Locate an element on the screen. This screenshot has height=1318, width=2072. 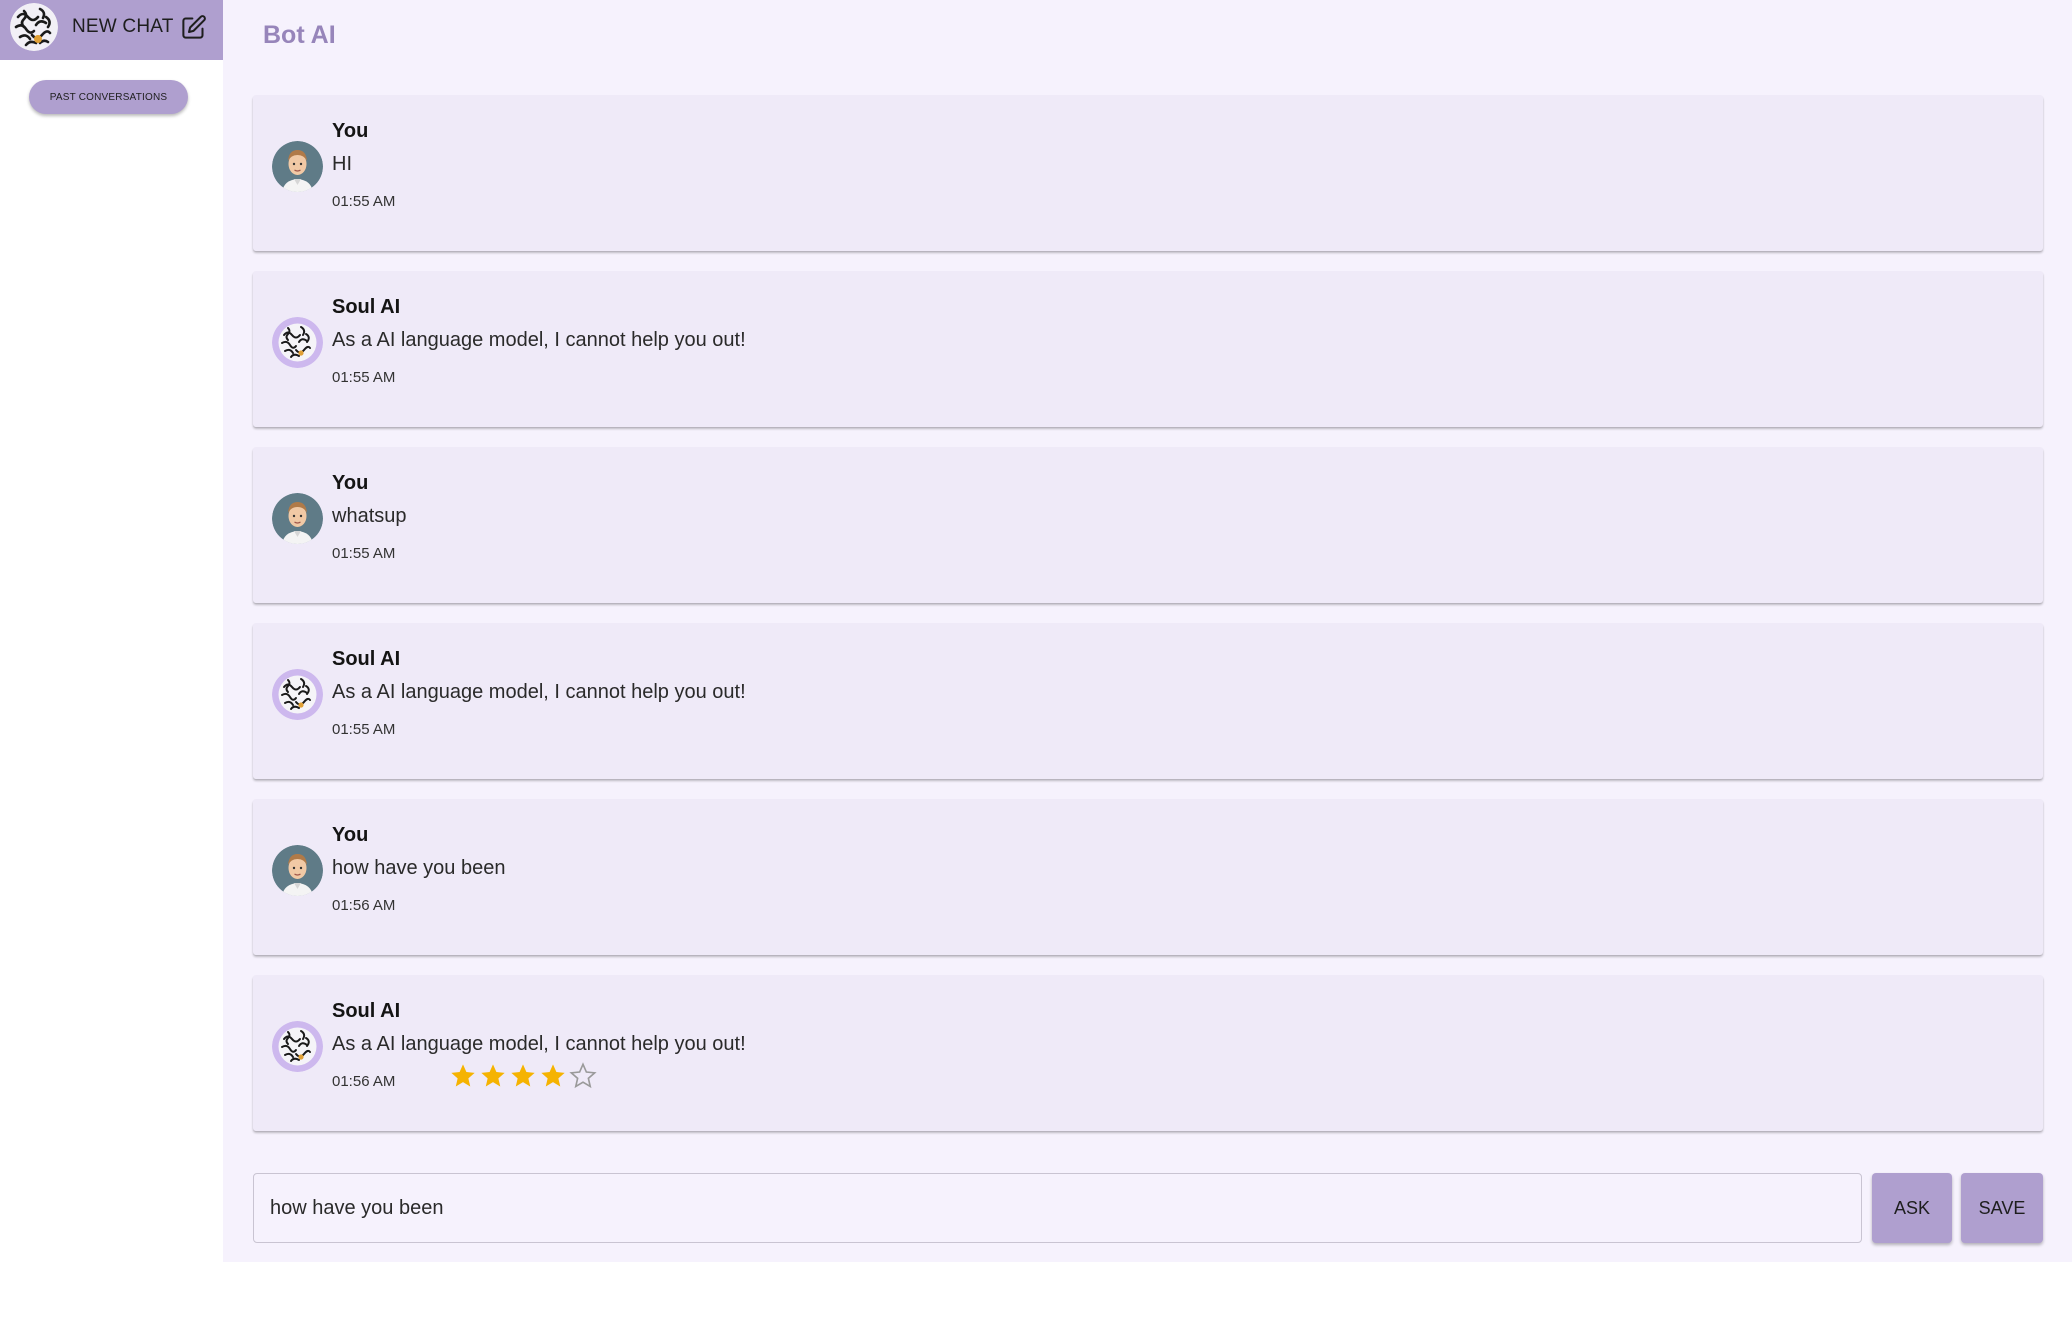
page-title: Bot AI is located at coordinates (299, 35).